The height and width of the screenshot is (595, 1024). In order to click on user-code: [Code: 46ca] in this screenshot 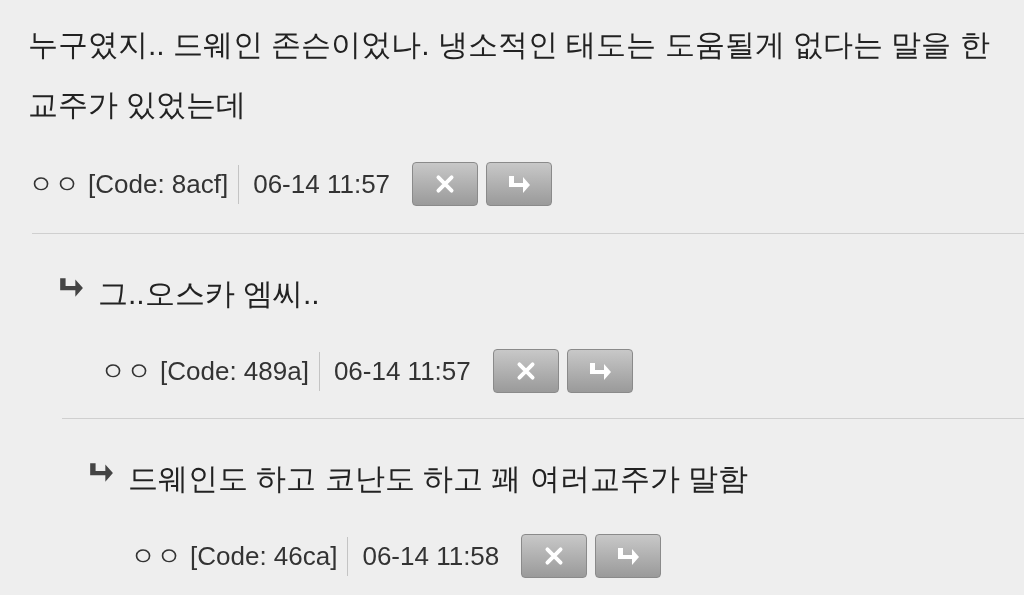, I will do `click(269, 556)`.